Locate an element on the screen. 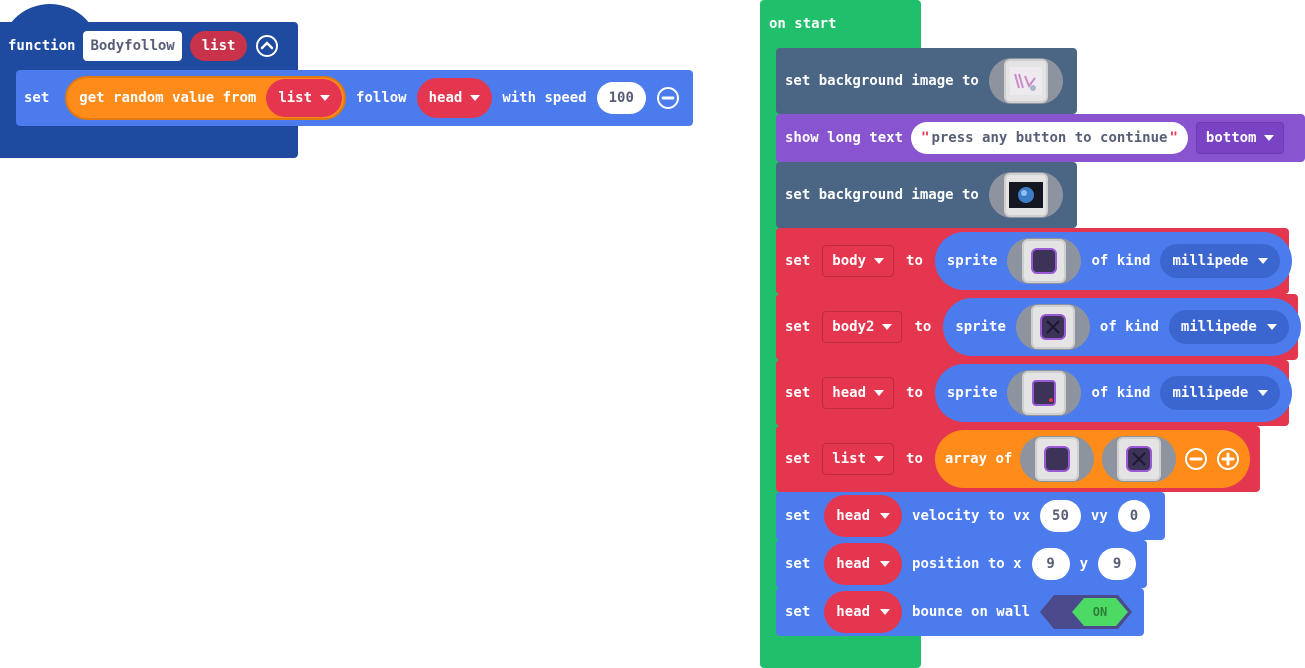 This screenshot has height=668, width=1305. velocity-label: velocity to vx is located at coordinates (971, 516).